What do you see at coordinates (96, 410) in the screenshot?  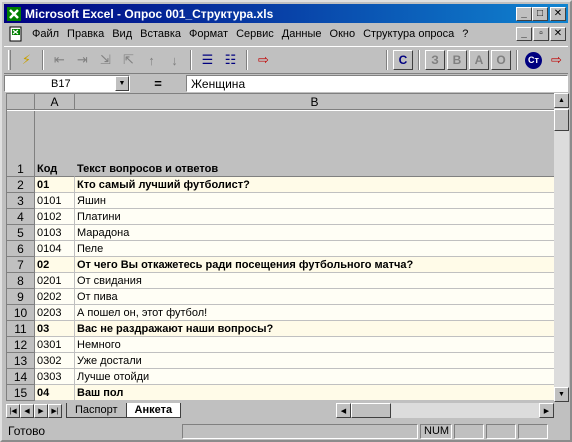 I see `sheet-tab-passport: Паспорт` at bounding box center [96, 410].